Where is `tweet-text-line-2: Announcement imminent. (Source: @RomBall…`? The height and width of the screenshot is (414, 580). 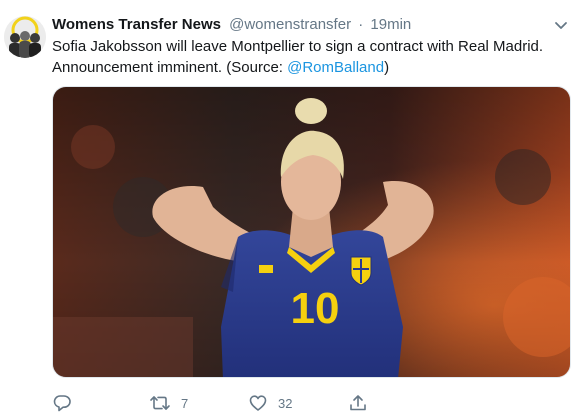 tweet-text-line-2: Announcement imminent. (Source: @RomBall… is located at coordinates (312, 67).